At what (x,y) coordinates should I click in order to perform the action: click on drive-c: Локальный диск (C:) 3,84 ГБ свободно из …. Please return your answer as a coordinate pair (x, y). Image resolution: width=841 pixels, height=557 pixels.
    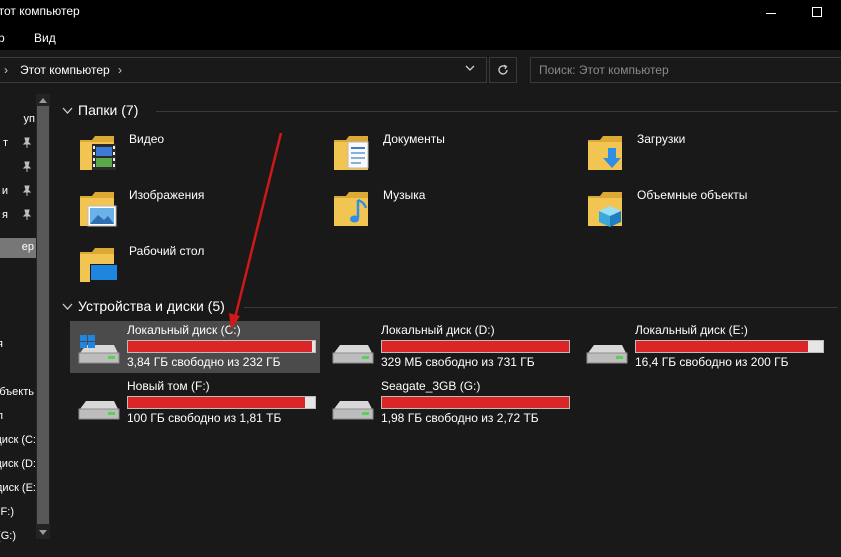
    Looking at the image, I should click on (195, 347).